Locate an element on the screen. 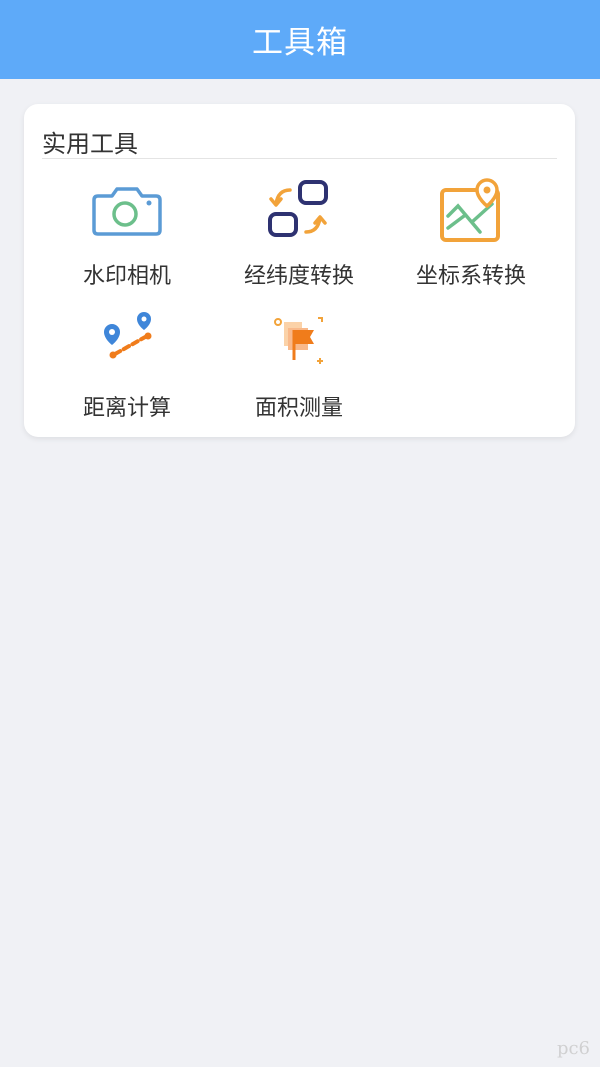  tool-label: 坐标系转换 is located at coordinates (470, 276).